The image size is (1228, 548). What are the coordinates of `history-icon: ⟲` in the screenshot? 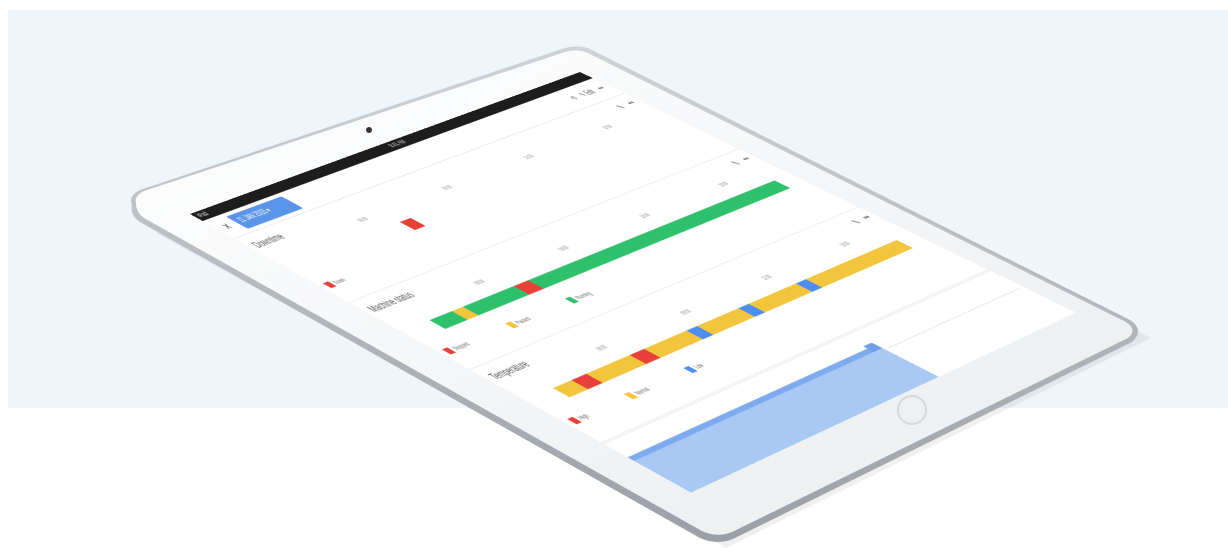 It's located at (574, 98).